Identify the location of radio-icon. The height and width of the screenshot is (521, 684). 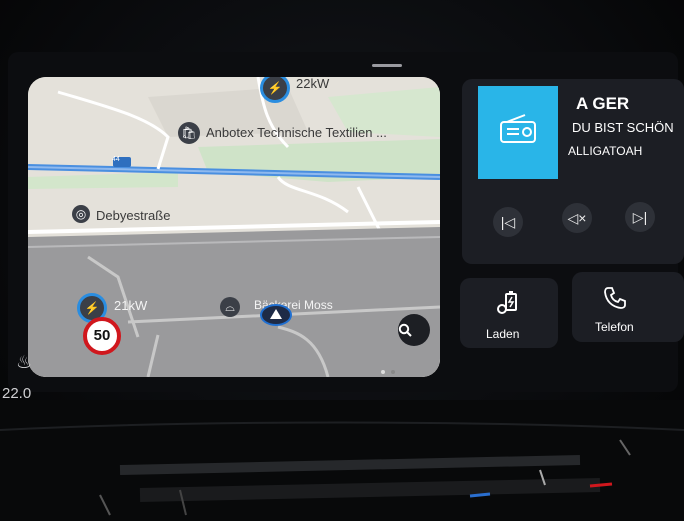
(518, 128).